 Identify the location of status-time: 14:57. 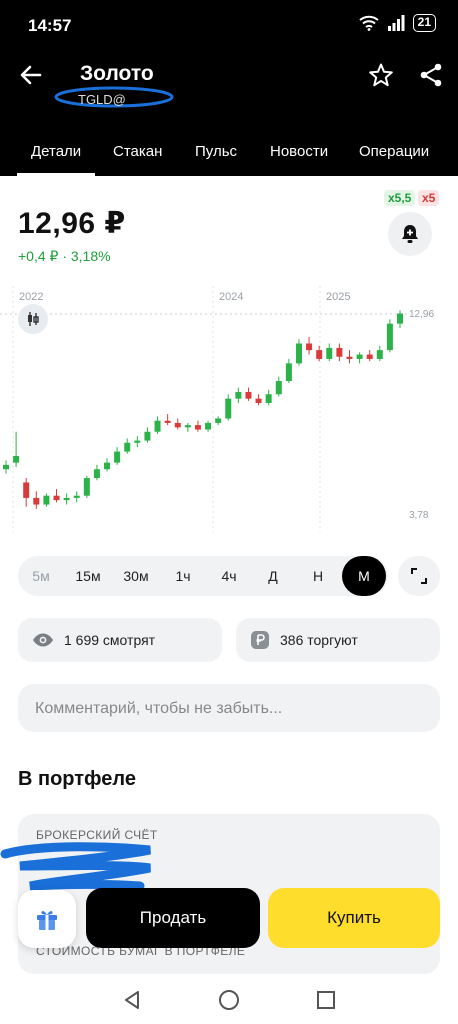
(50, 25).